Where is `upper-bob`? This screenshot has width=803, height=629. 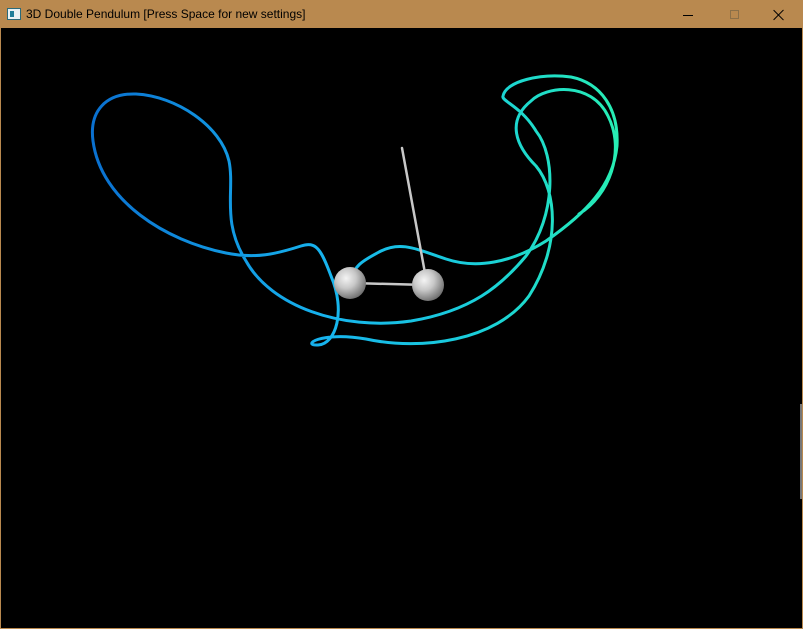 upper-bob is located at coordinates (428, 285).